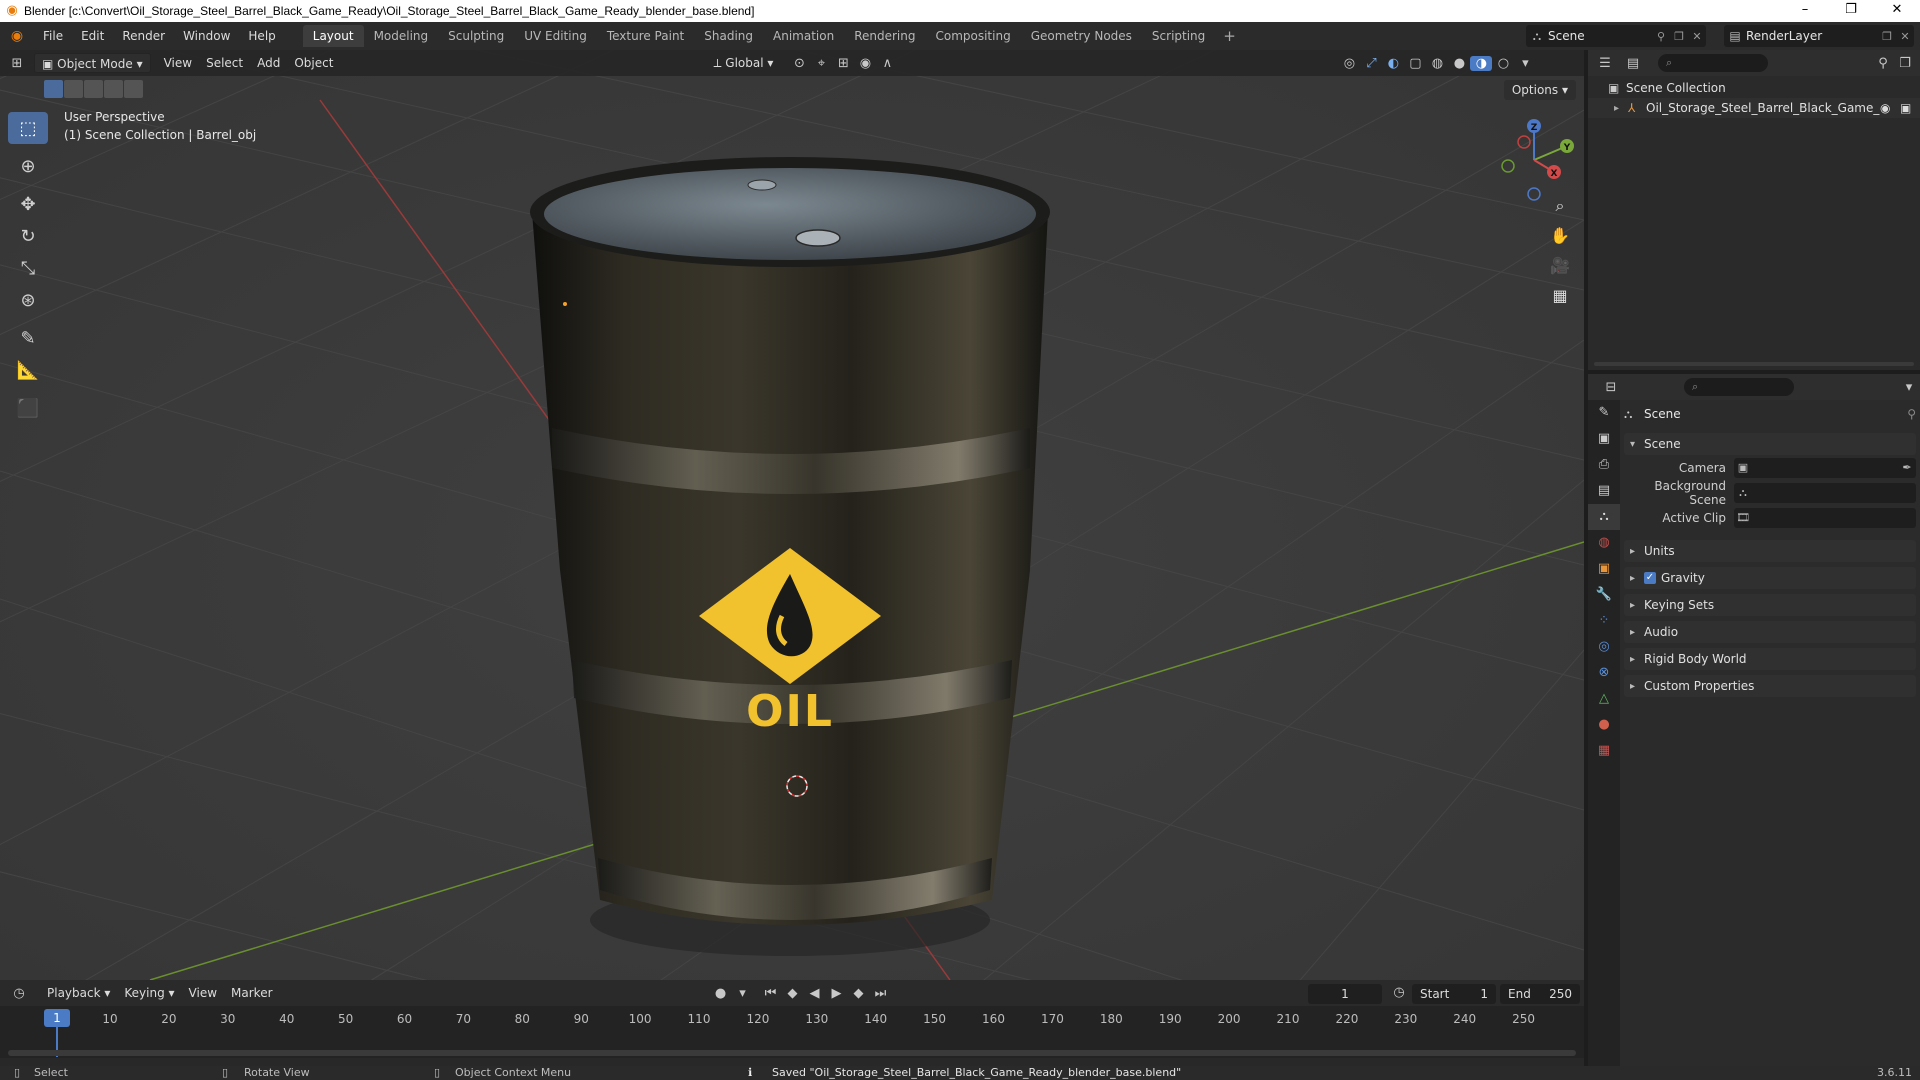  What do you see at coordinates (1604, 569) in the screenshot?
I see `object-tab-icon: ▣` at bounding box center [1604, 569].